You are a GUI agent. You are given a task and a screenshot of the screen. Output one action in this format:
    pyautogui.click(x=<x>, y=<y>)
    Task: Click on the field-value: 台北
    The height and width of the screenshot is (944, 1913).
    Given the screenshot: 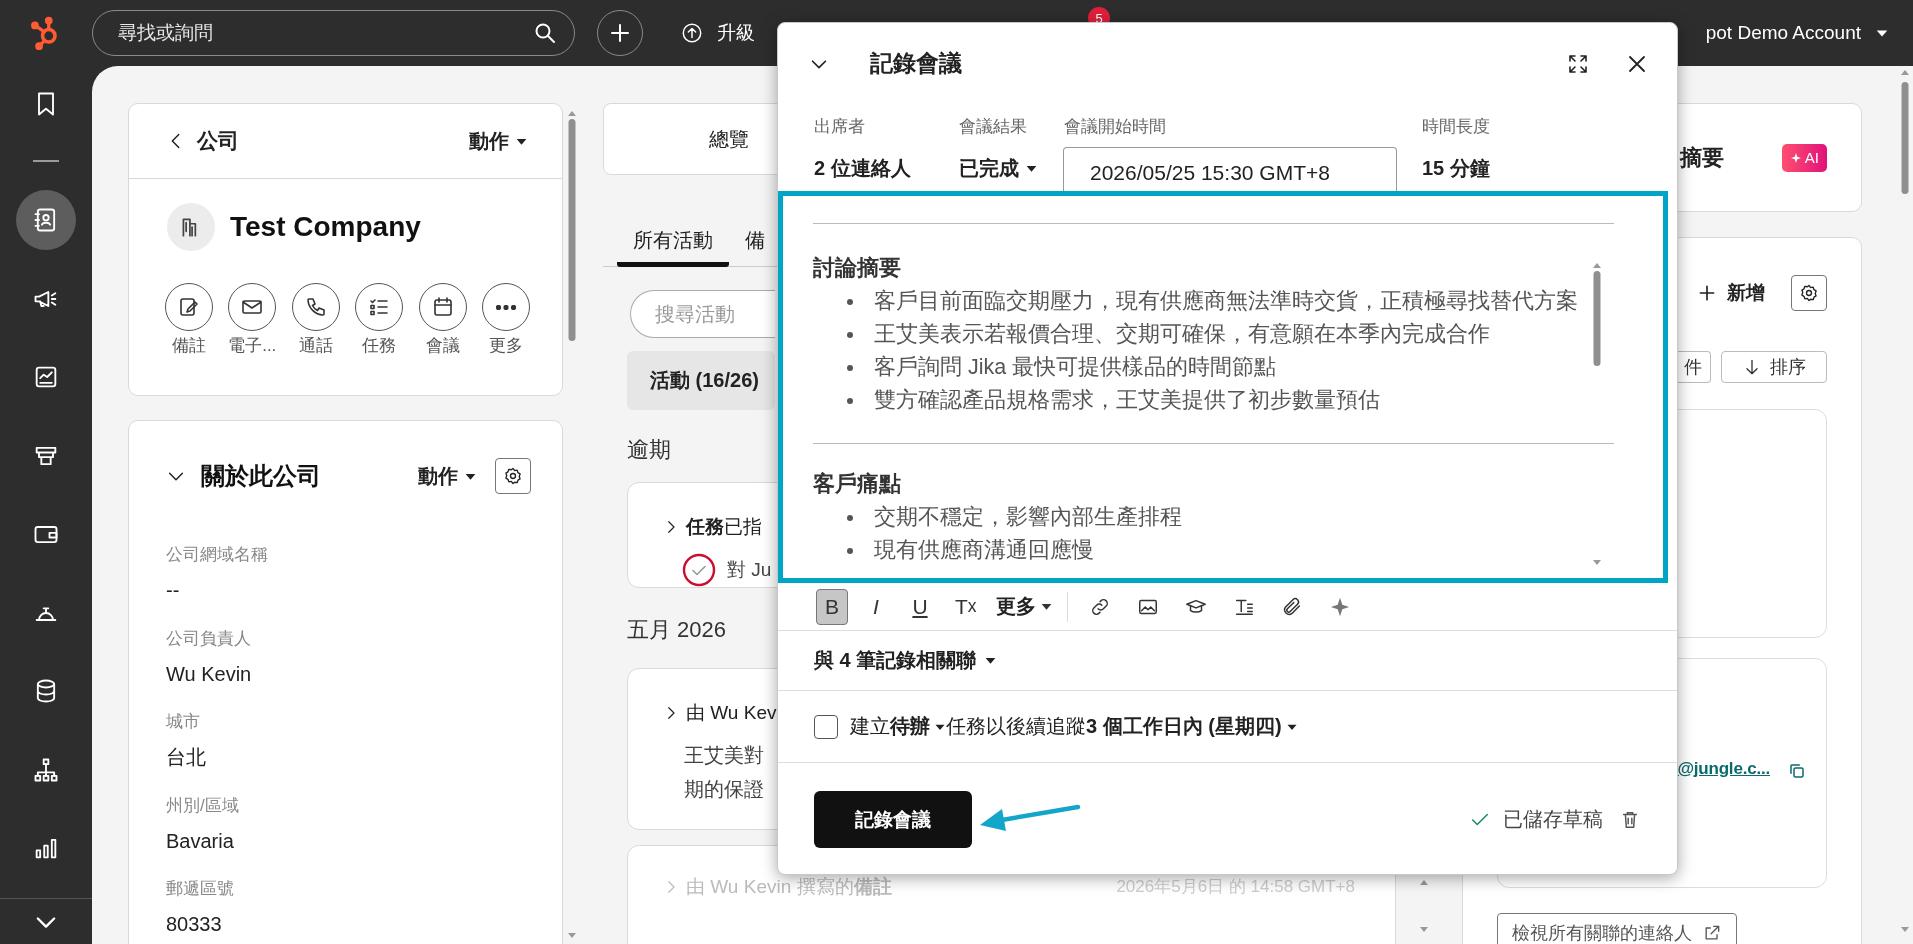 What is the action you would take?
    pyautogui.click(x=186, y=757)
    